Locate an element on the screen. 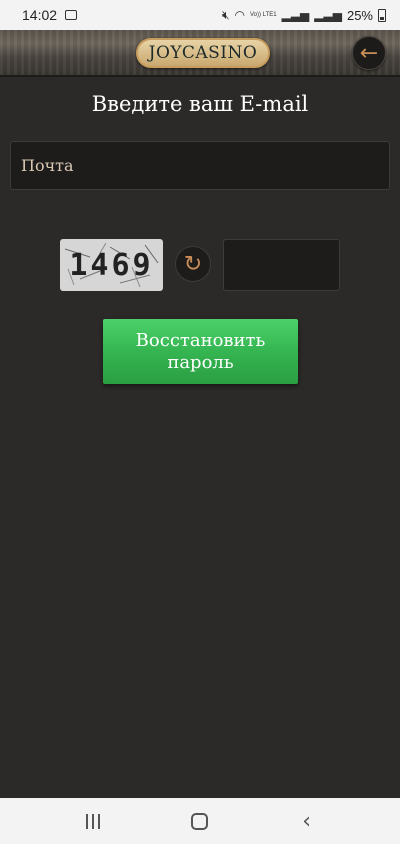 The image size is (400, 844). arrow-left-icon: ← is located at coordinates (369, 53).